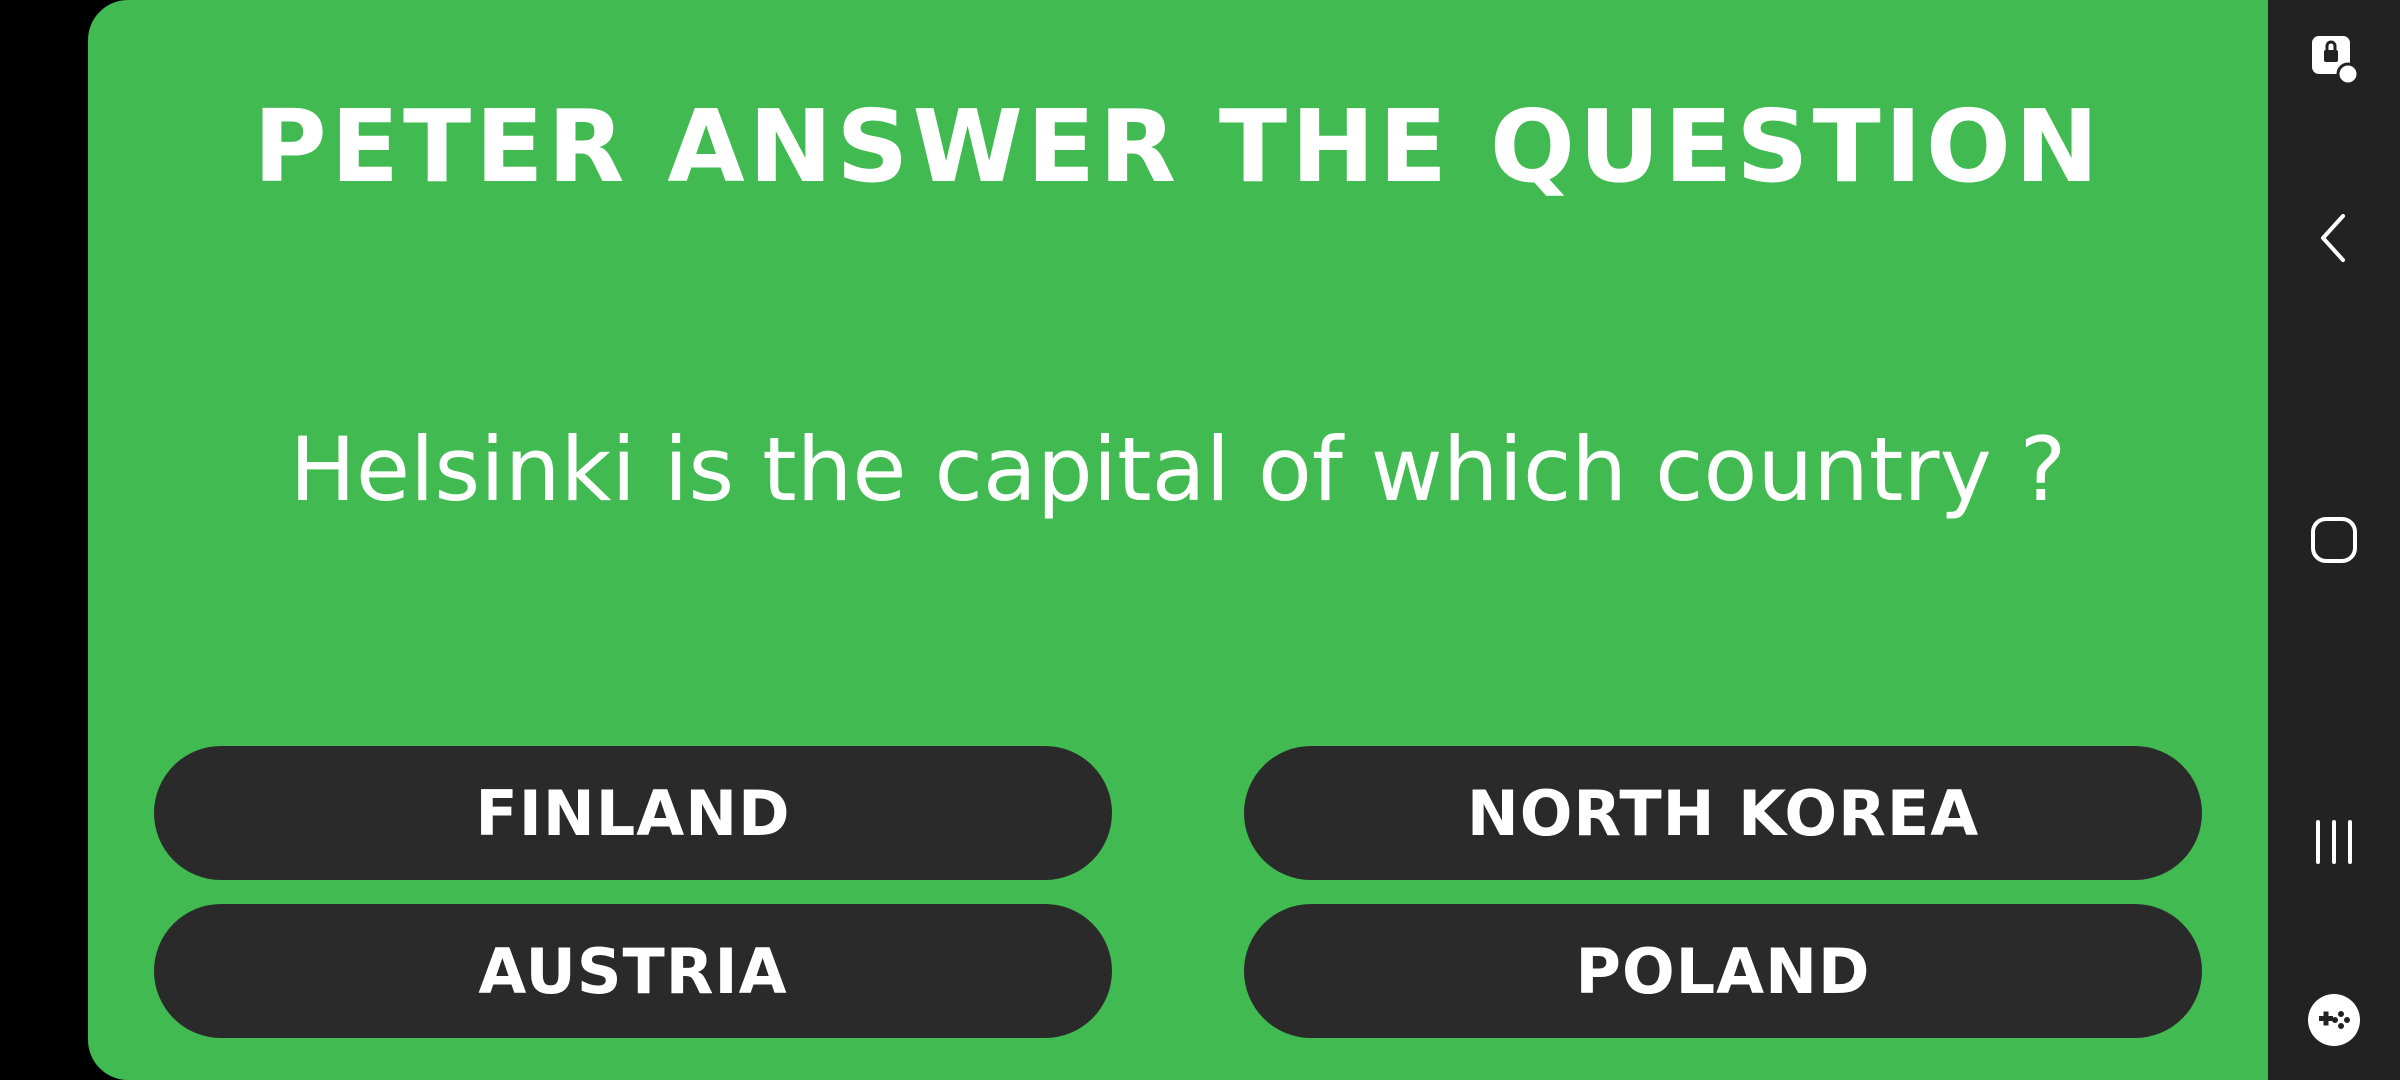  What do you see at coordinates (1723, 971) in the screenshot?
I see `answer-button-poland: POLAND` at bounding box center [1723, 971].